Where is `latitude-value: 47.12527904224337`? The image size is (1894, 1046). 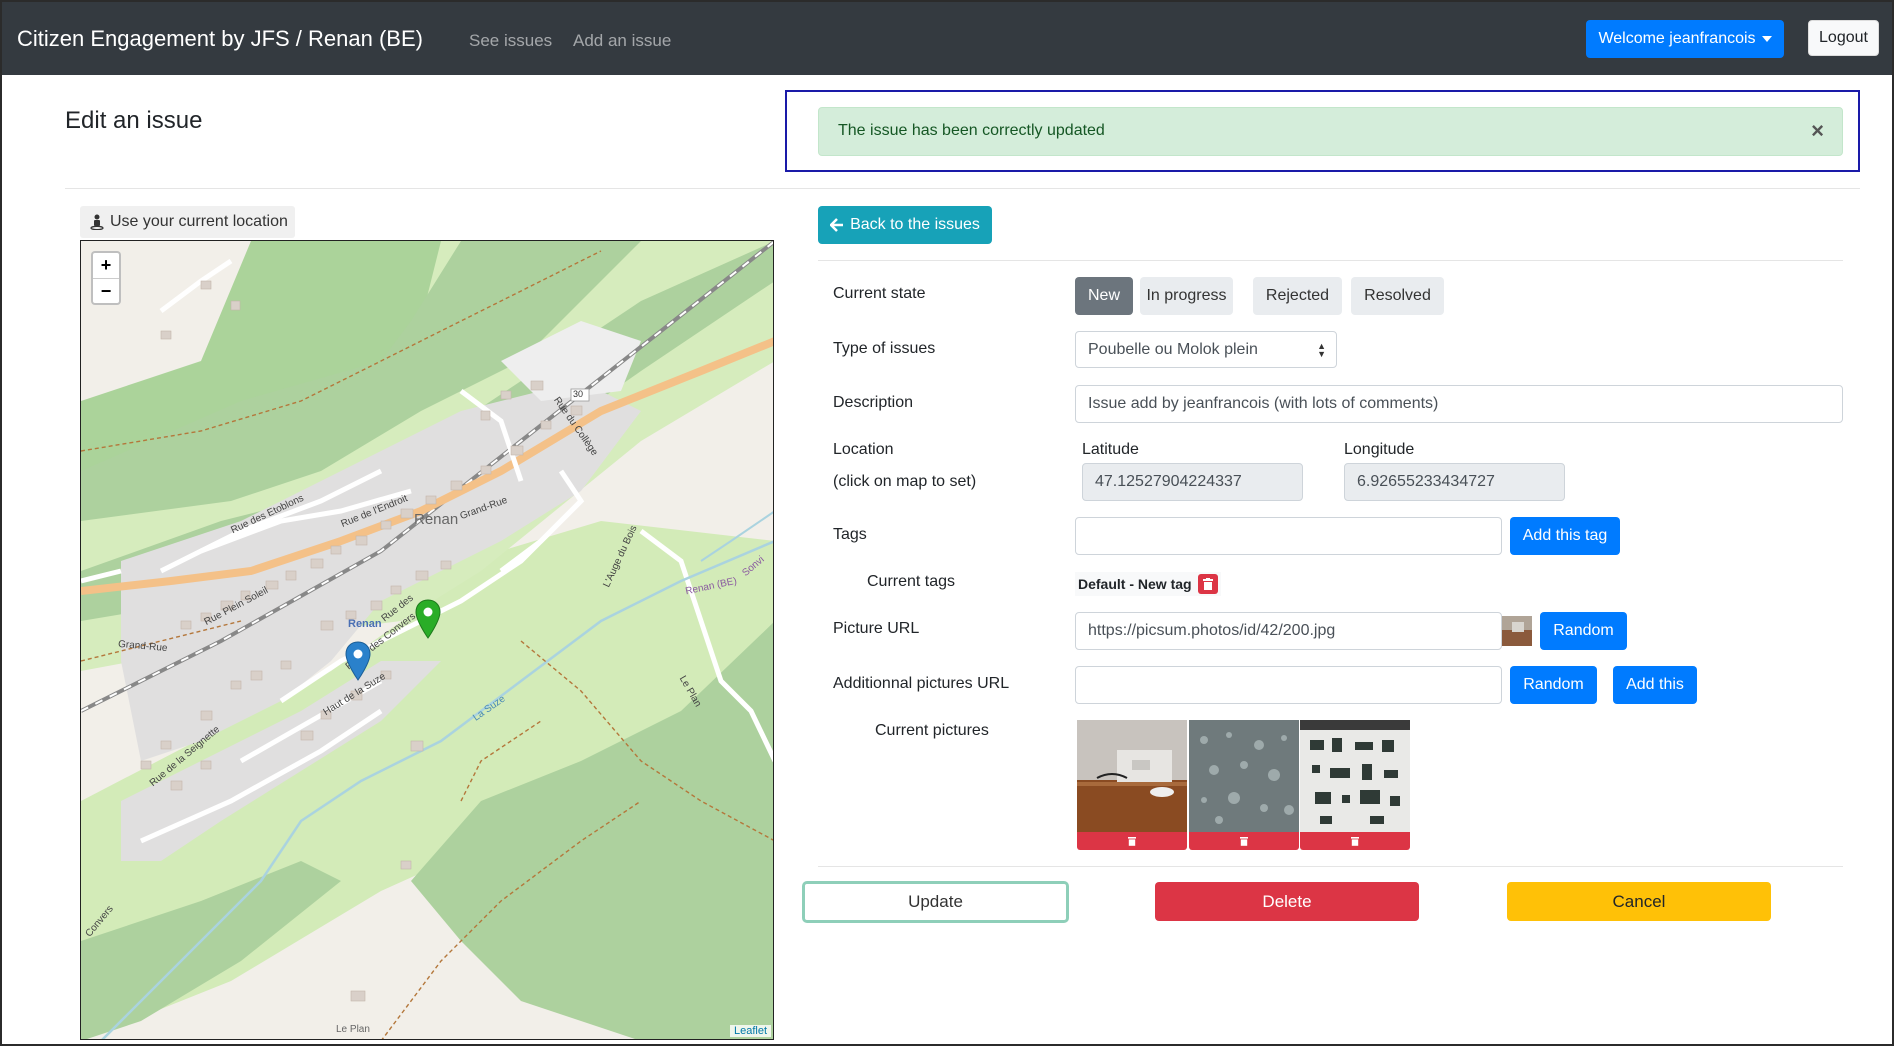 latitude-value: 47.12527904224337 is located at coordinates (1168, 481).